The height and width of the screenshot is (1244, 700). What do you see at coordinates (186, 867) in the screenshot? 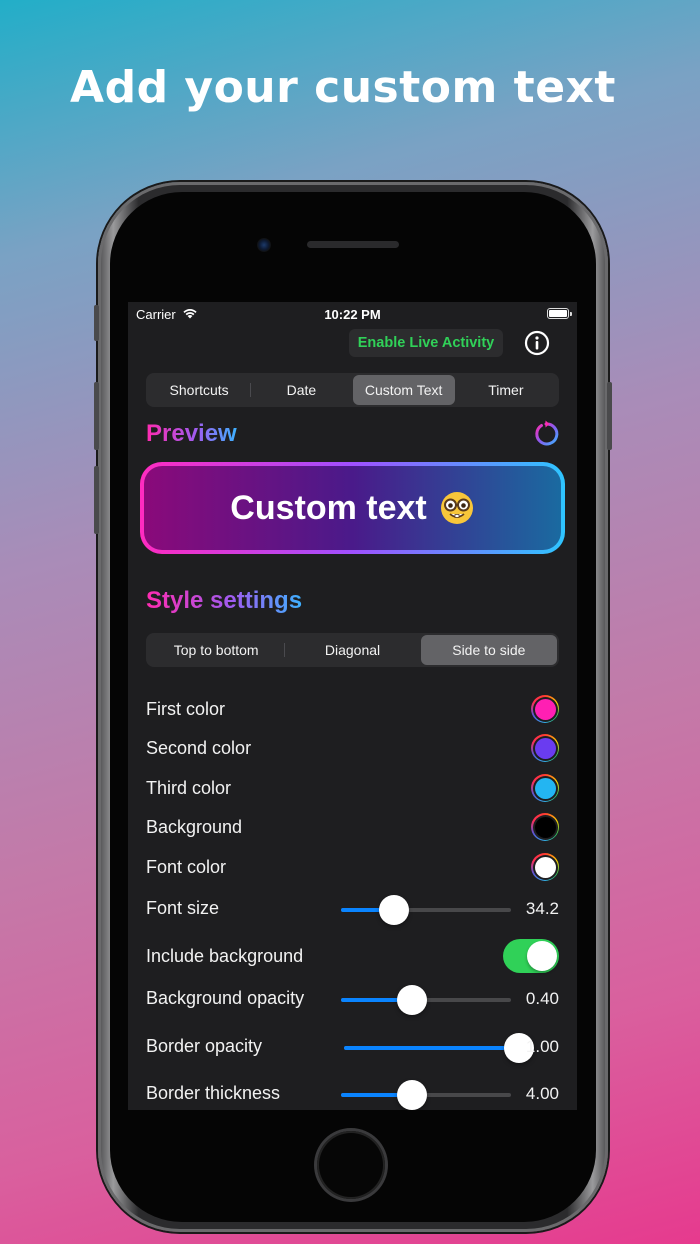
I see `font-color-label: Font color` at bounding box center [186, 867].